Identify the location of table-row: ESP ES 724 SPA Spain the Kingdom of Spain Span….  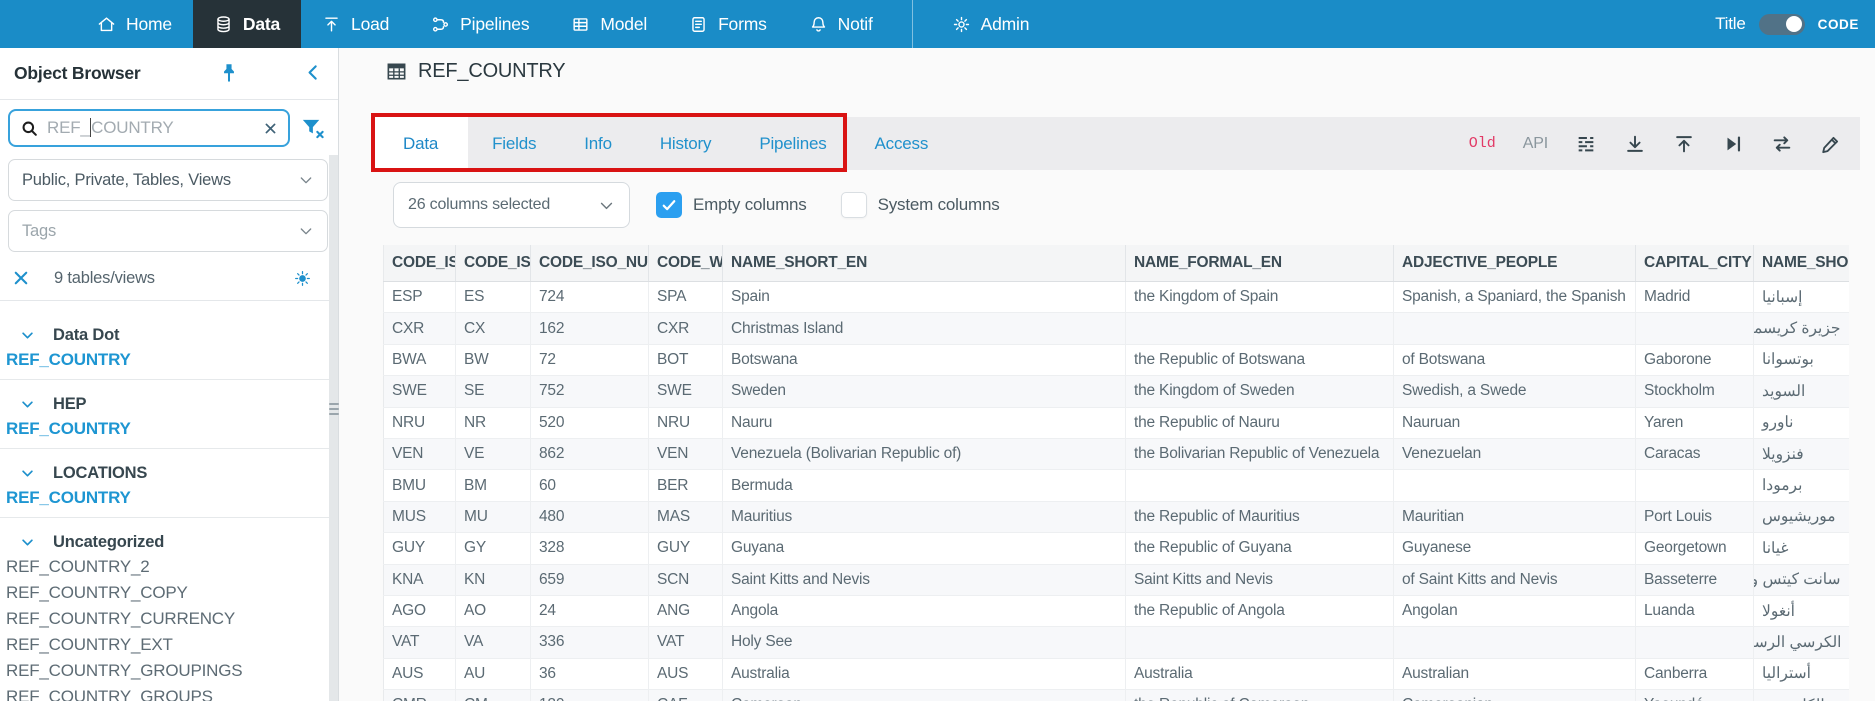
(1116, 297).